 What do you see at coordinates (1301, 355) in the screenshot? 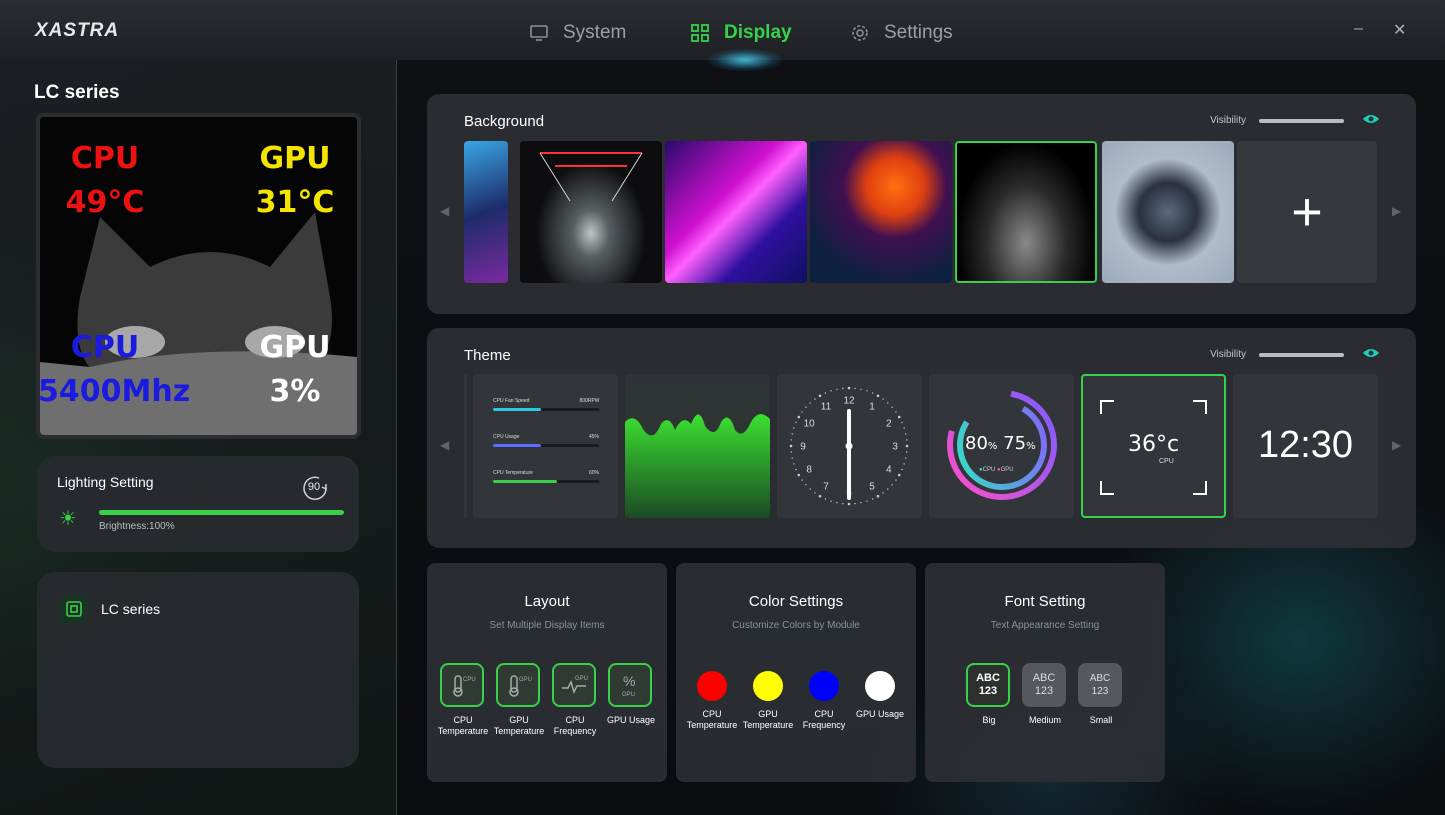
I see `theme-visibility-slider` at bounding box center [1301, 355].